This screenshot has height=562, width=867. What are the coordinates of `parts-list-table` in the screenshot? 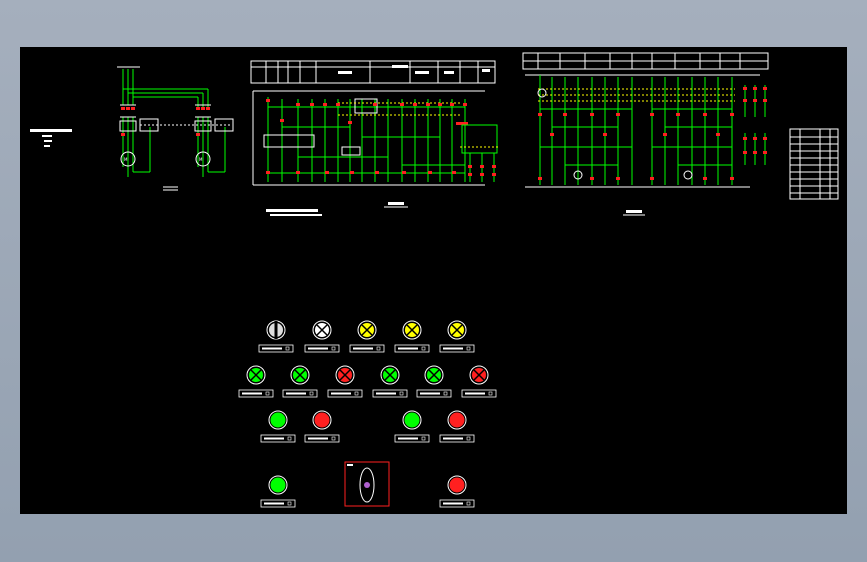 It's located at (814, 164).